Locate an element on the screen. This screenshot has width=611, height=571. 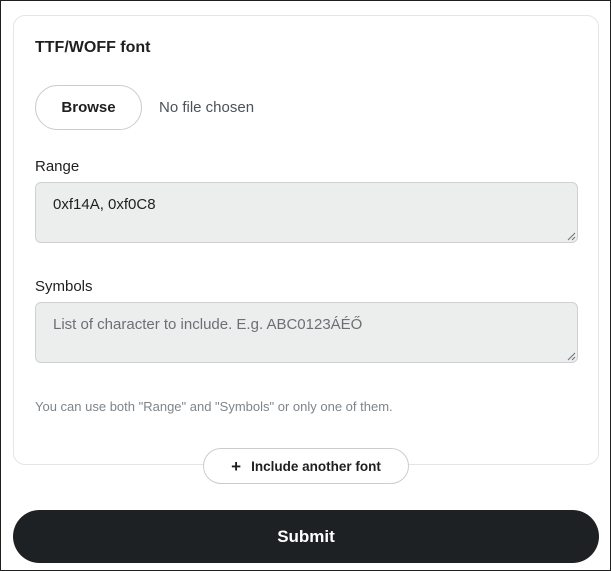
range-input: 0xf14A, 0xf0C8 is located at coordinates (306, 212).